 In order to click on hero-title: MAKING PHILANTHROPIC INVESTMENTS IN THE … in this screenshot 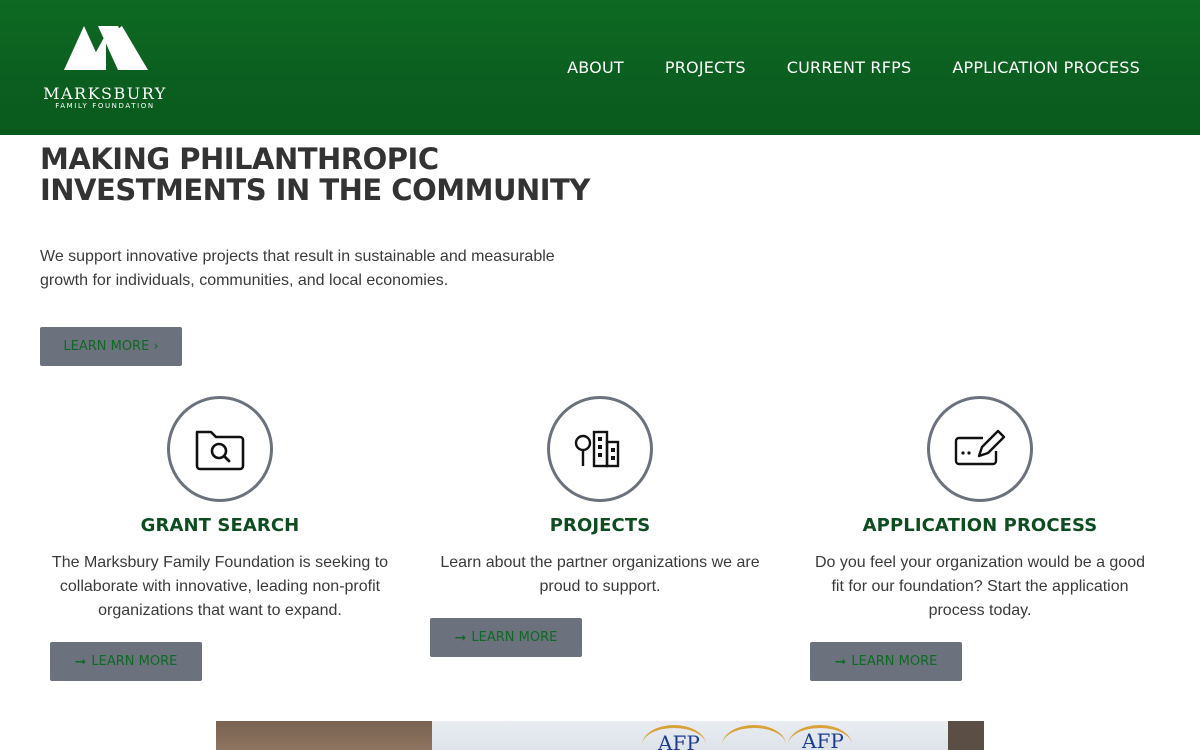, I will do `click(340, 175)`.